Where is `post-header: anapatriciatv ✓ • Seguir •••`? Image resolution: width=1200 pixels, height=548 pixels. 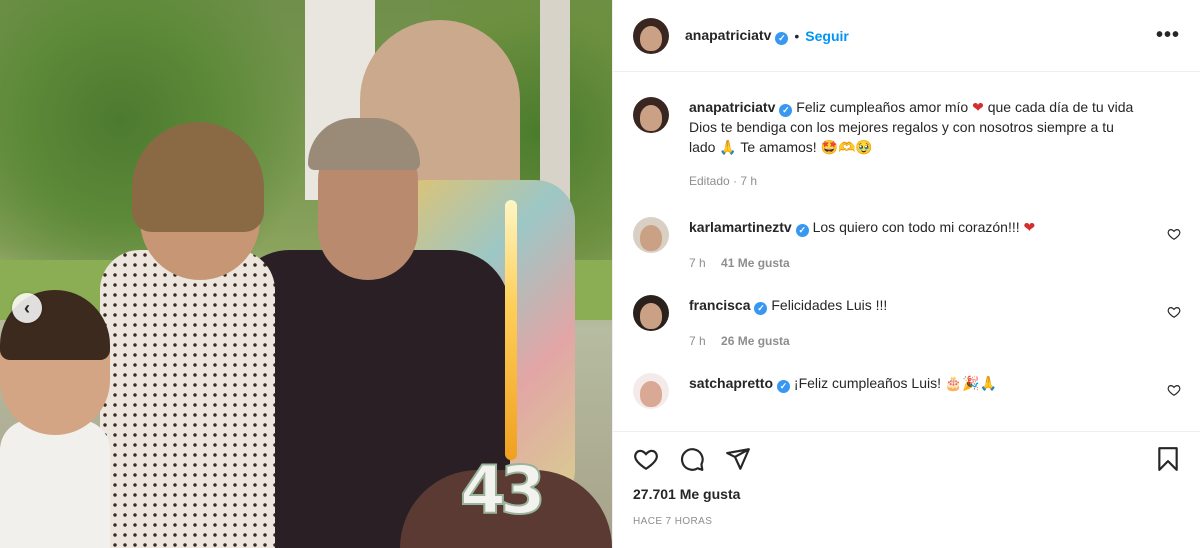
post-header: anapatriciatv ✓ • Seguir ••• is located at coordinates (906, 36).